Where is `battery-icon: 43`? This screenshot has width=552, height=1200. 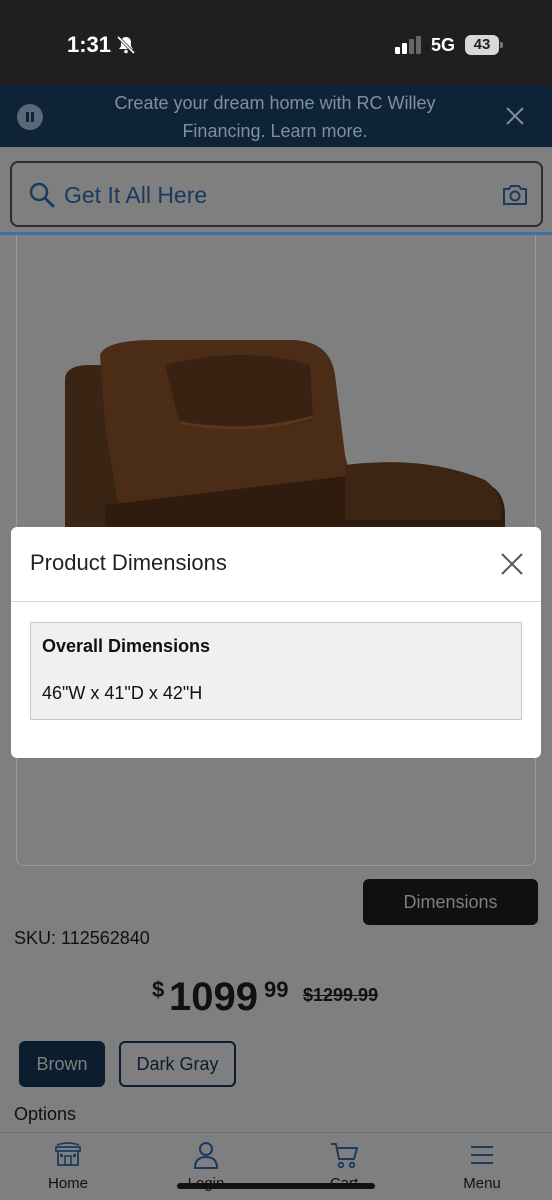
battery-icon: 43 is located at coordinates (484, 45).